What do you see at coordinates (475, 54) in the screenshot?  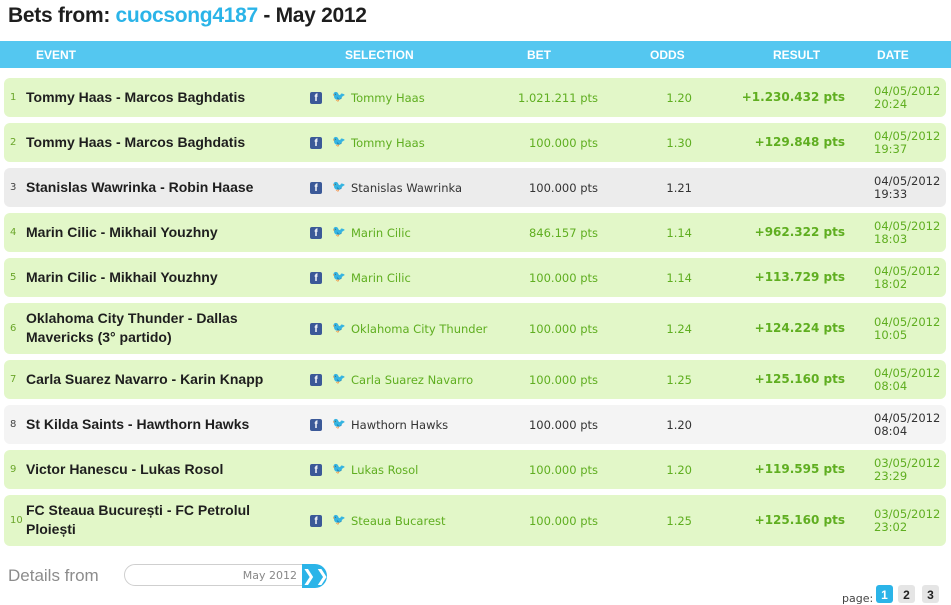 I see `table-header: EVENT SELECTION BET ODDS RESULT DATE` at bounding box center [475, 54].